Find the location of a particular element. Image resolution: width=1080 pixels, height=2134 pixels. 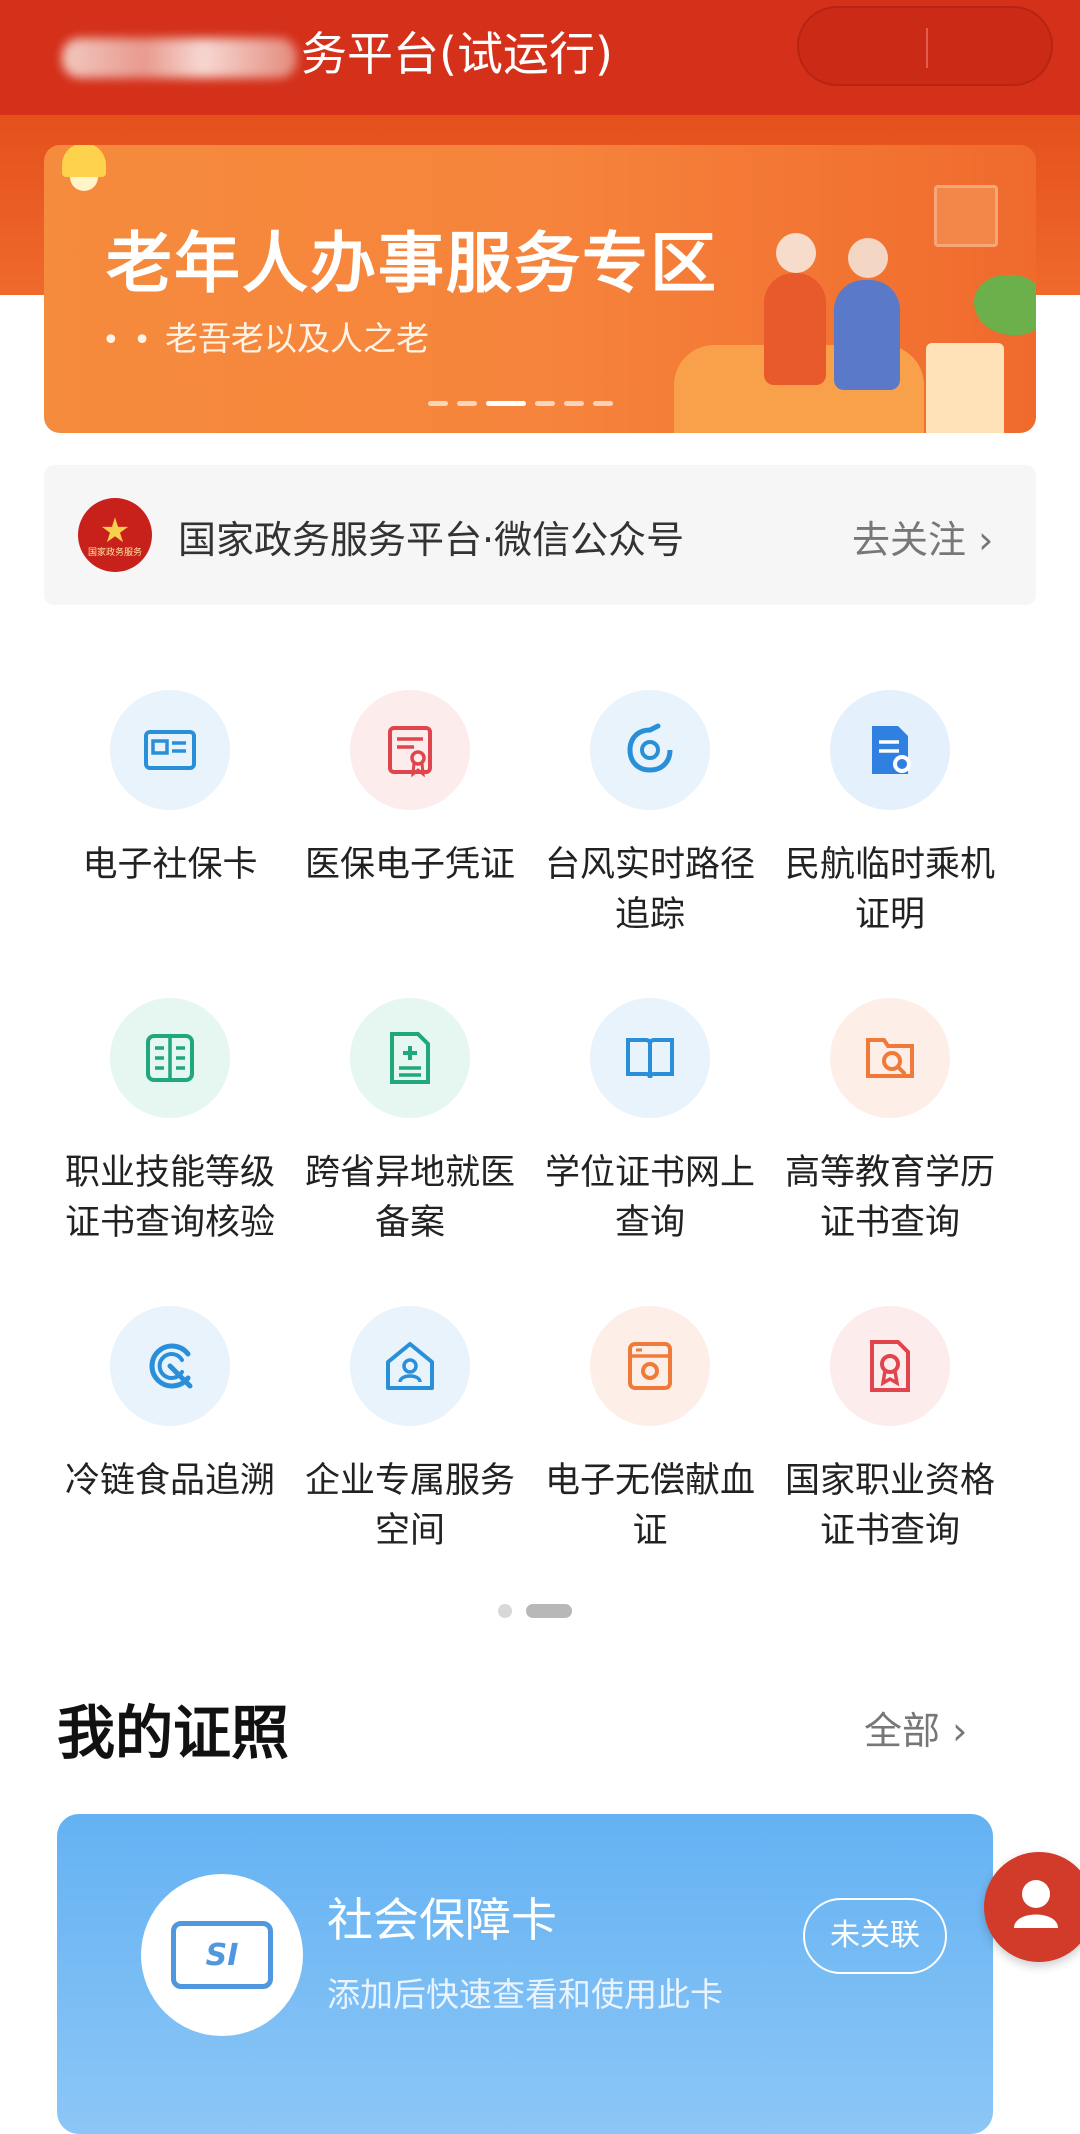

picture-frame-illustration is located at coordinates (966, 216).